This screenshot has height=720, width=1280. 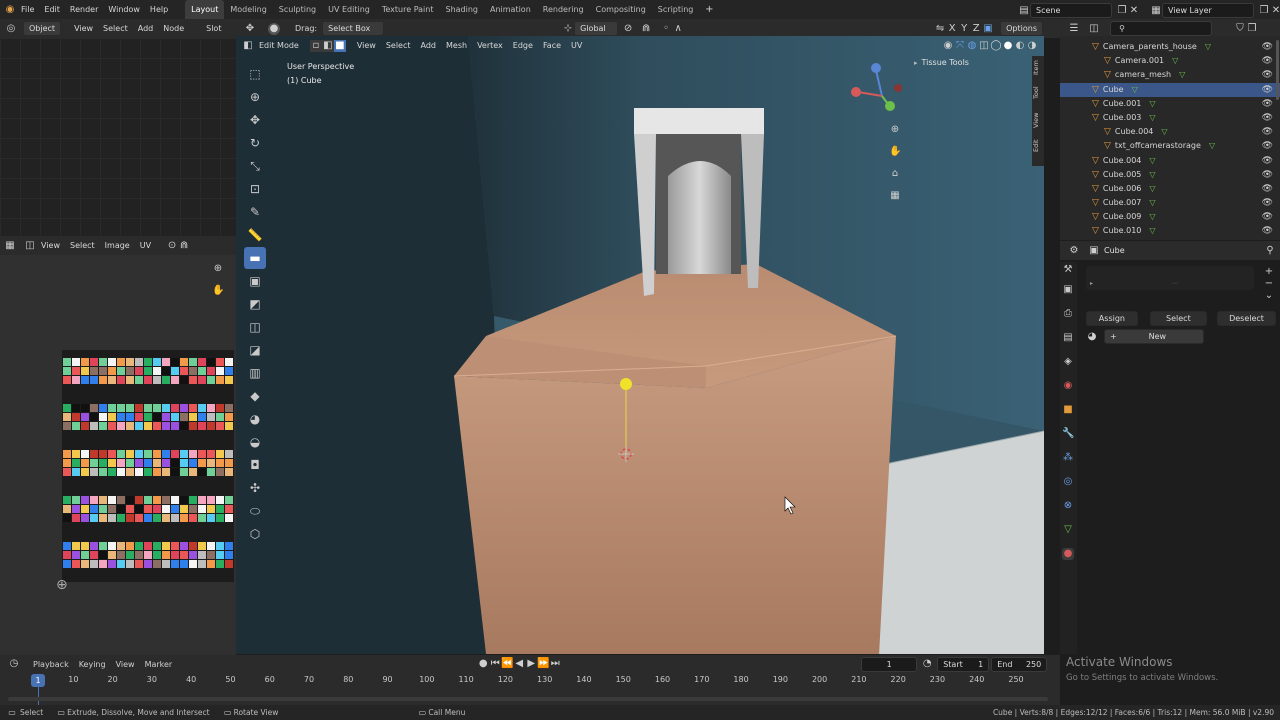 What do you see at coordinates (145, 245) in the screenshot?
I see `menu-uv: UV` at bounding box center [145, 245].